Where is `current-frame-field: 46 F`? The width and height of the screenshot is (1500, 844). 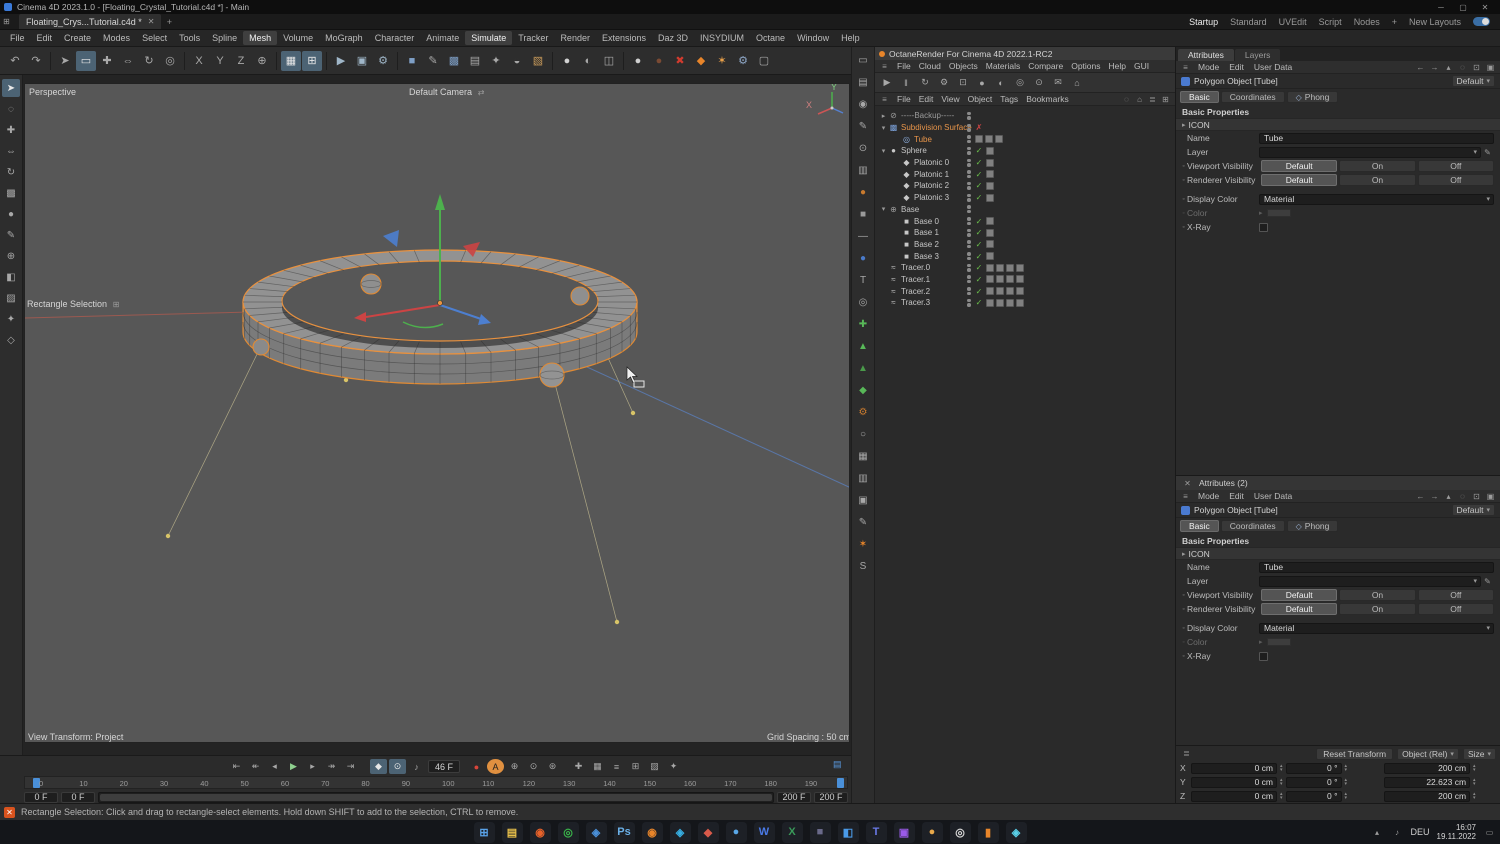 current-frame-field: 46 F is located at coordinates (444, 766).